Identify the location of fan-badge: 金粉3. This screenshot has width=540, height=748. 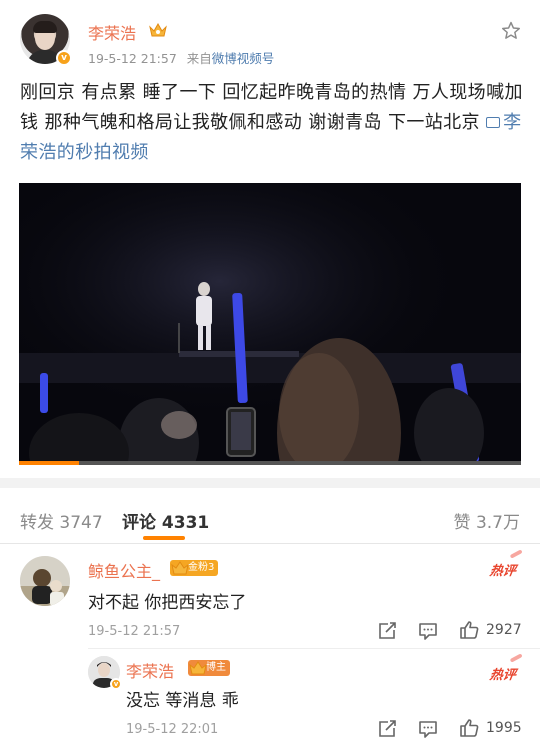
(194, 568).